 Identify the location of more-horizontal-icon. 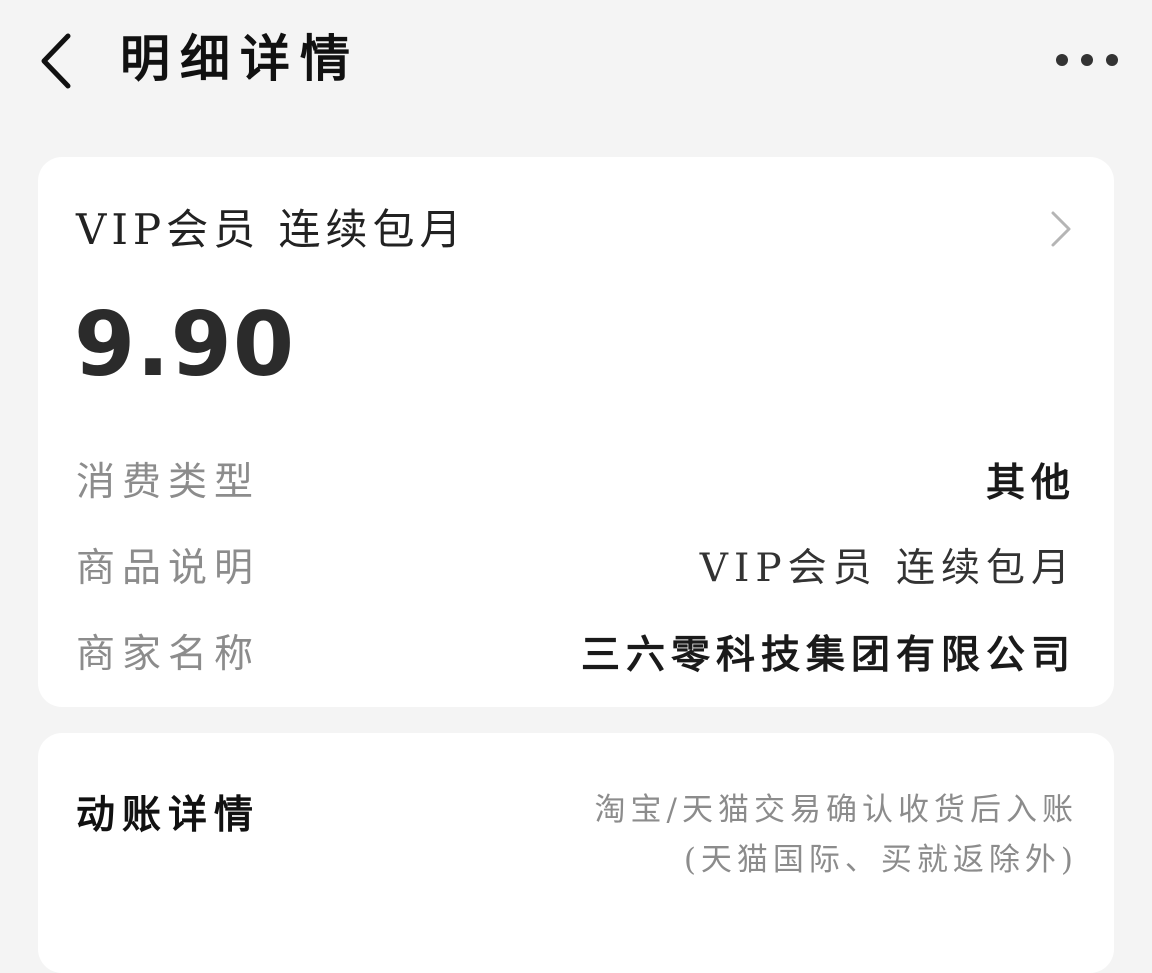
(1087, 60).